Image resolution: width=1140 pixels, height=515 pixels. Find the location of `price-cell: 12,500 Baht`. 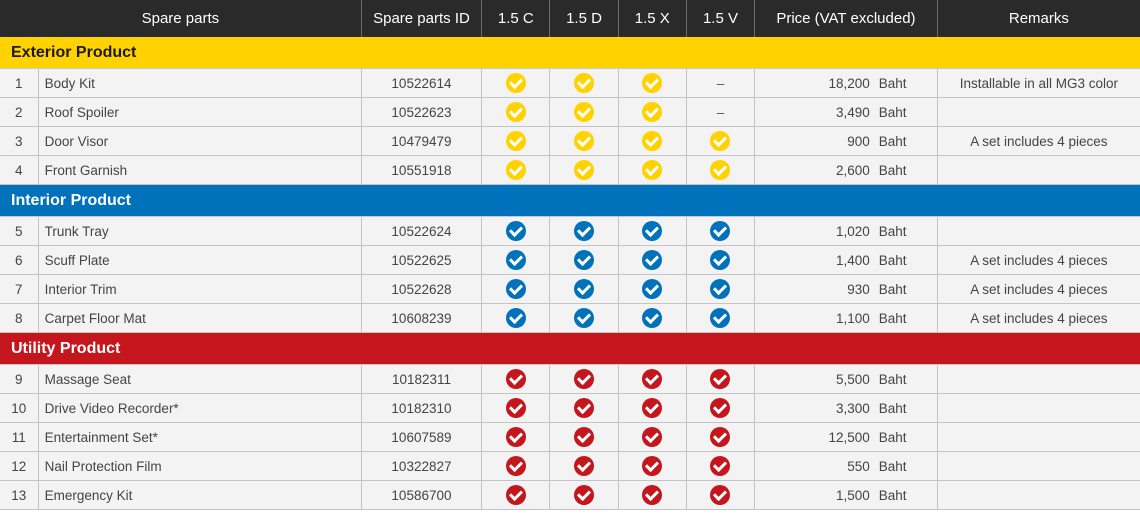

price-cell: 12,500 Baht is located at coordinates (846, 437).